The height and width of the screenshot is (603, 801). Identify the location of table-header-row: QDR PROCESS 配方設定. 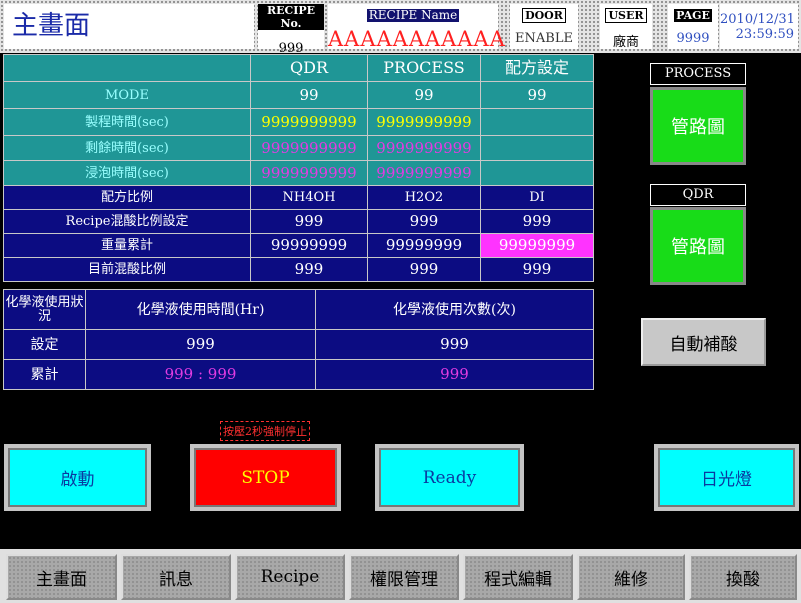
(298, 68).